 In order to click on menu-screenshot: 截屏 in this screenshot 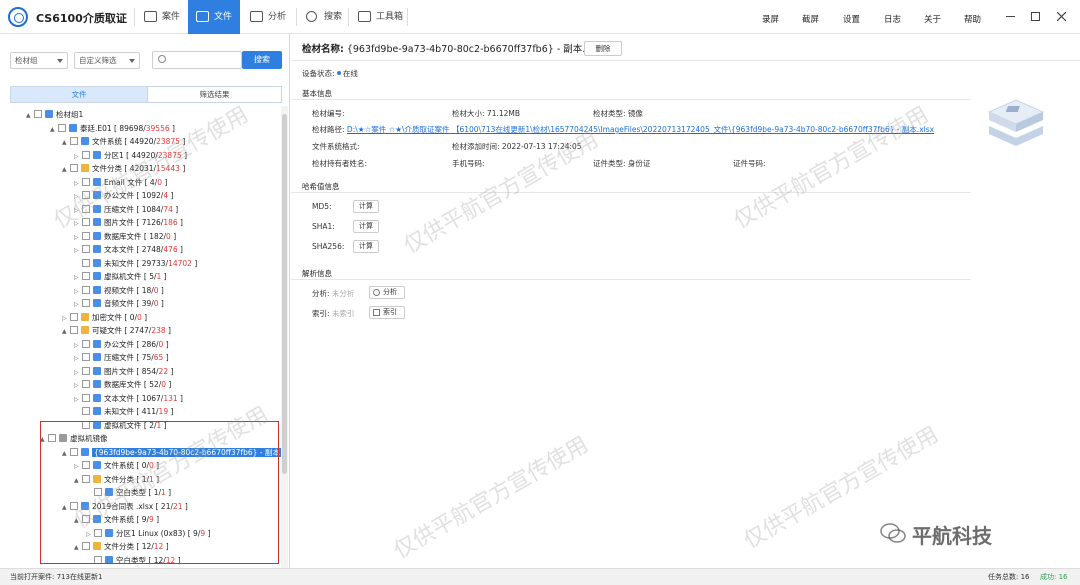, I will do `click(810, 19)`.